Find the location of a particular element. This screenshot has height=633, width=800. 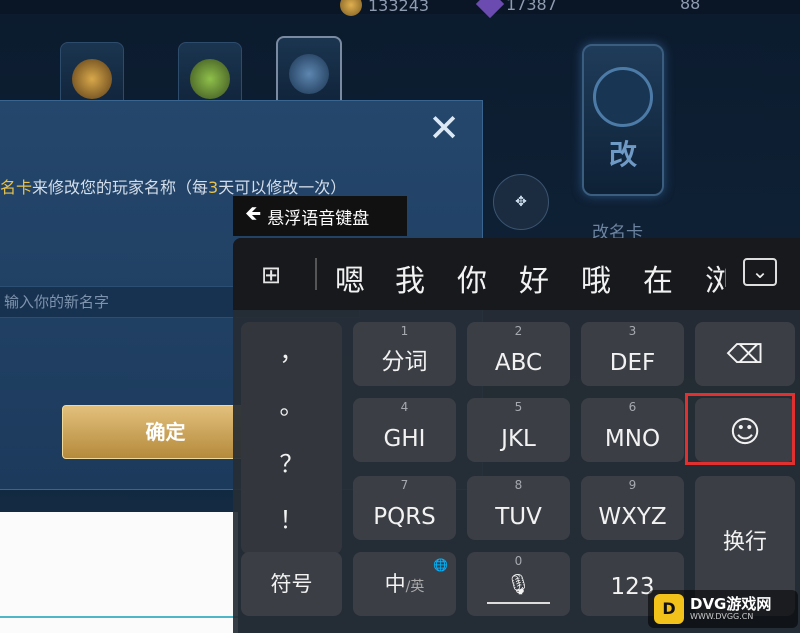

key-number: 5 is located at coordinates (518, 407).